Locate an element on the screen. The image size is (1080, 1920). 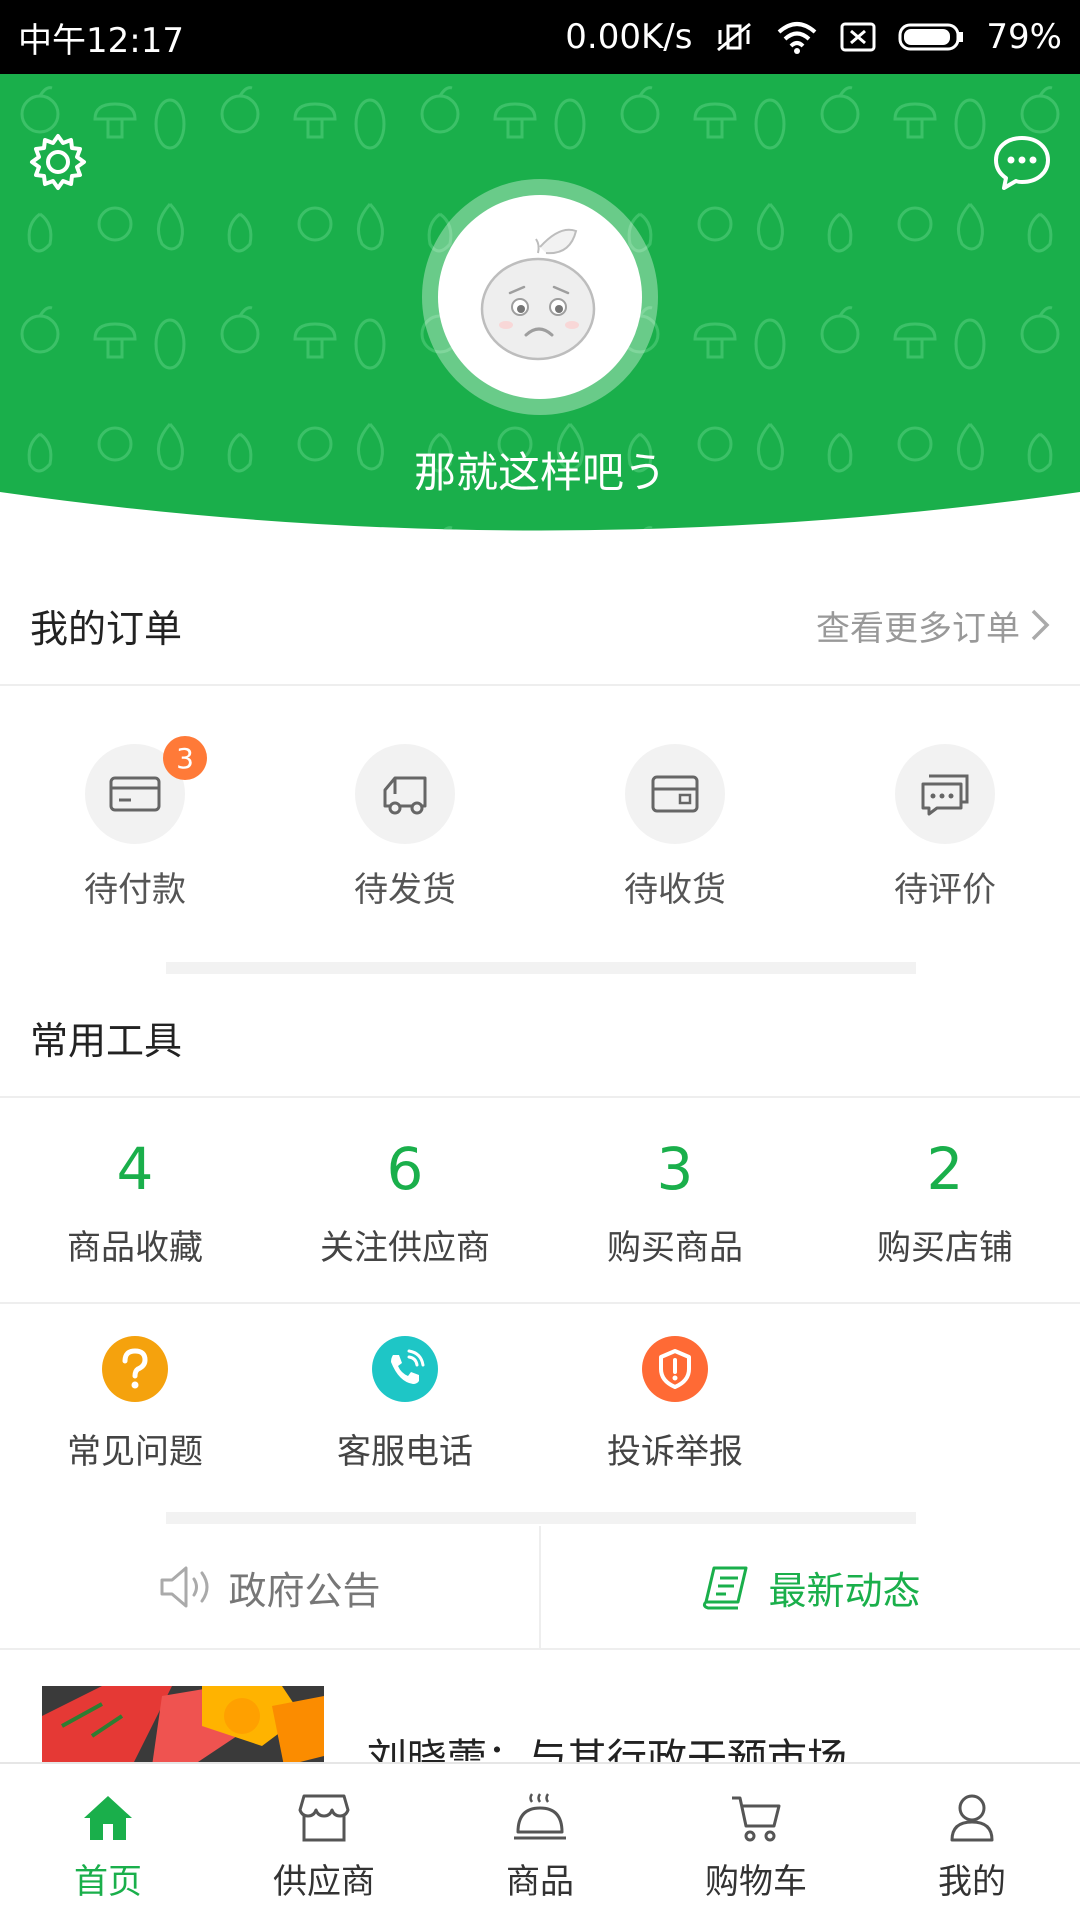
comment-icon is located at coordinates (945, 795).